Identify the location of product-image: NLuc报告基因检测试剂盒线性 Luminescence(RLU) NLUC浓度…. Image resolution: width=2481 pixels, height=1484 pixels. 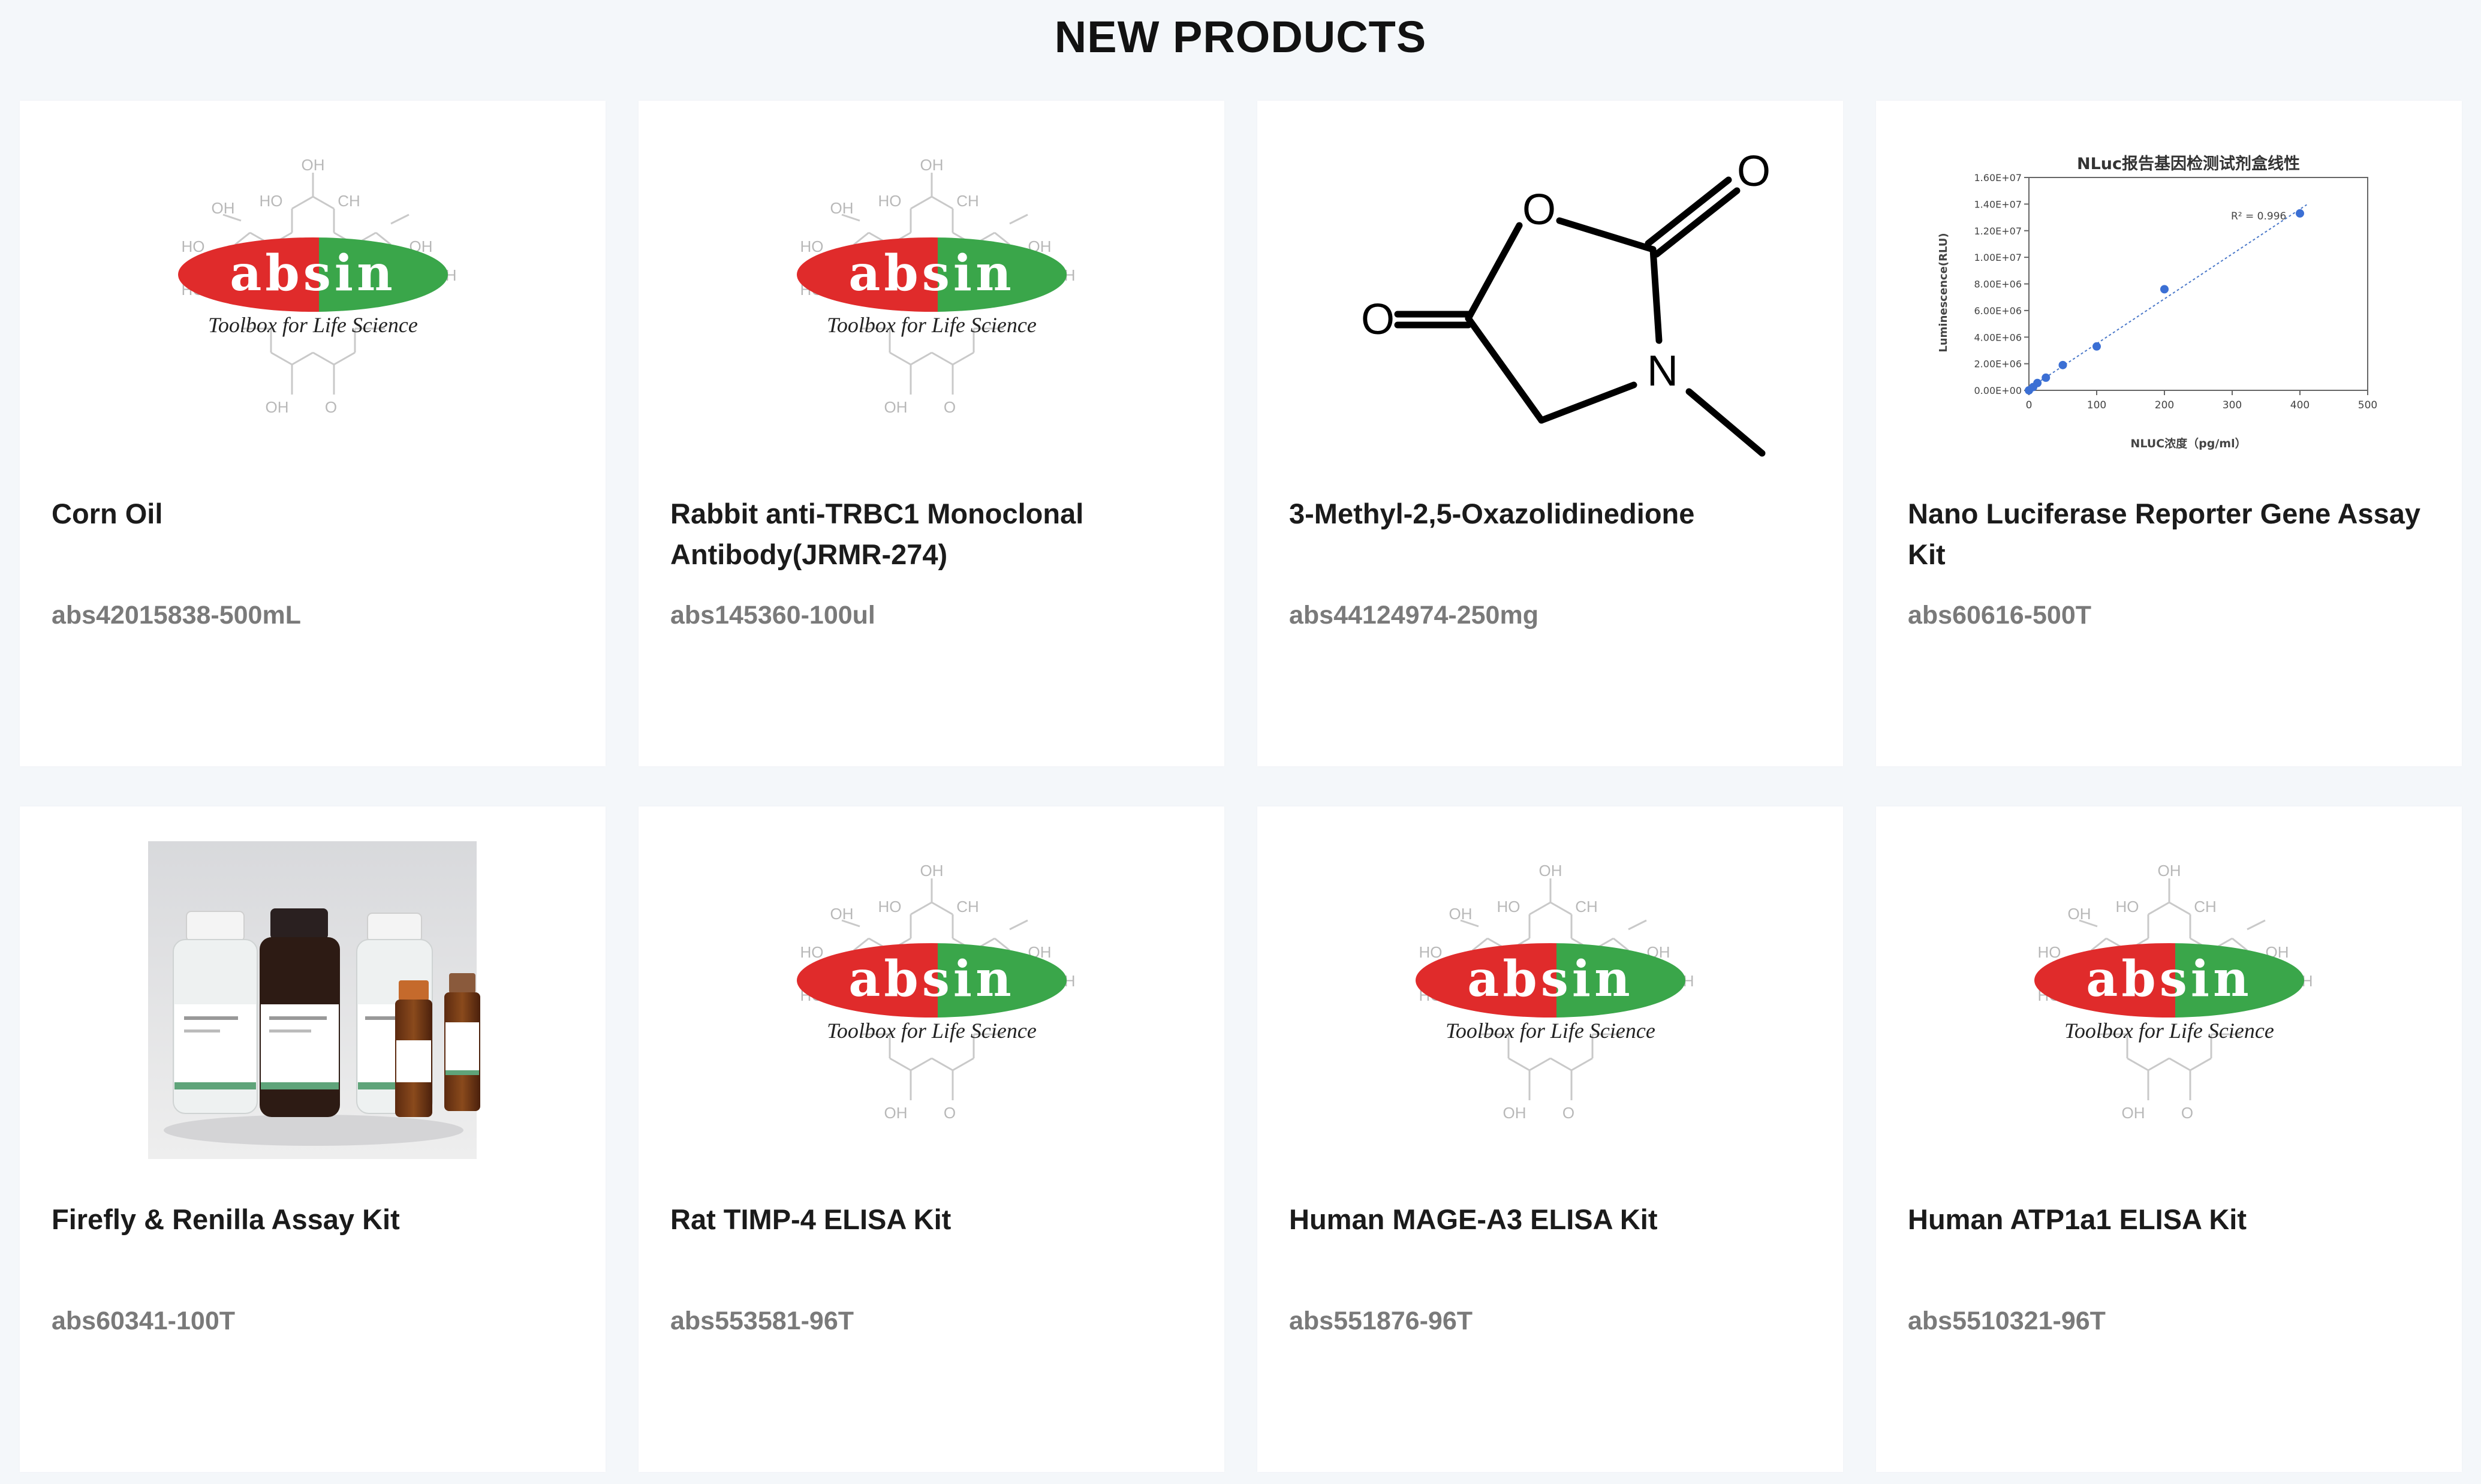
(2169, 286).